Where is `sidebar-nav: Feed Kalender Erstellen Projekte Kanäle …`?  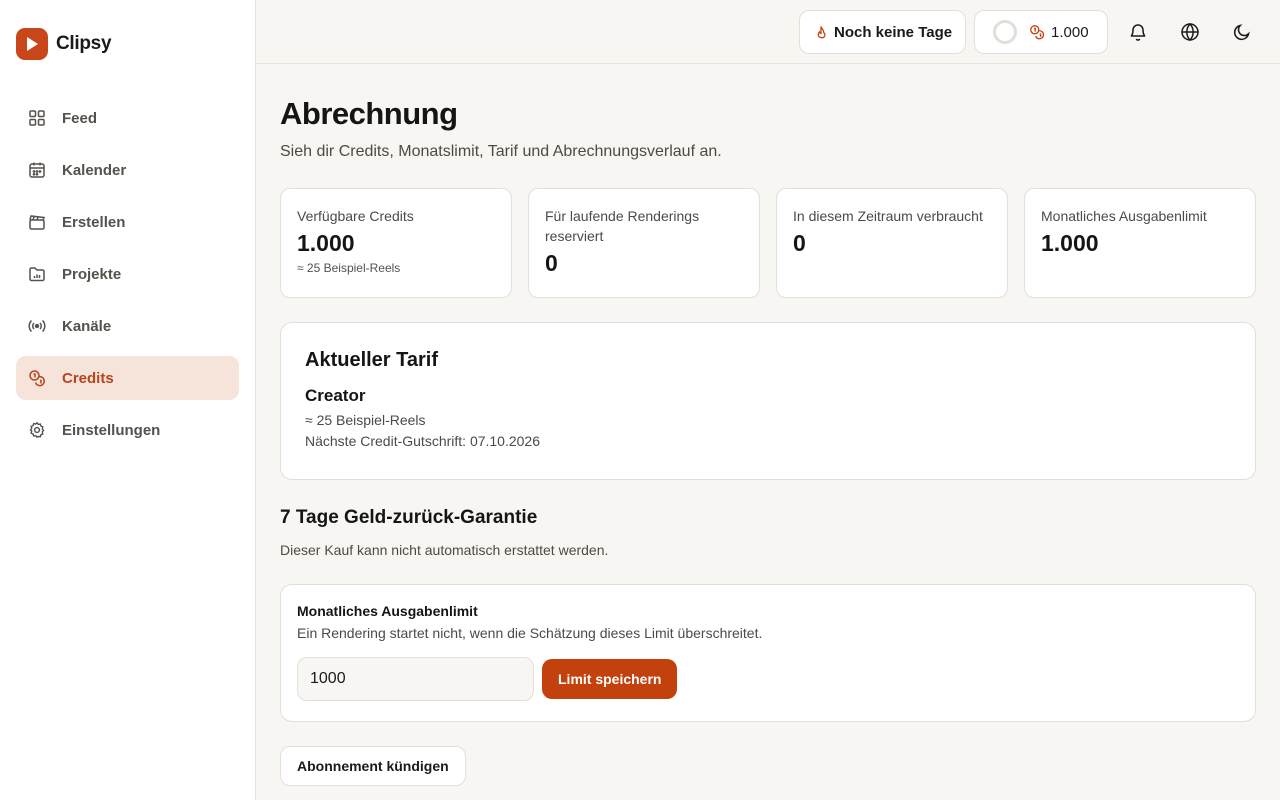 sidebar-nav: Feed Kalender Erstellen Projekte Kanäle … is located at coordinates (127, 278).